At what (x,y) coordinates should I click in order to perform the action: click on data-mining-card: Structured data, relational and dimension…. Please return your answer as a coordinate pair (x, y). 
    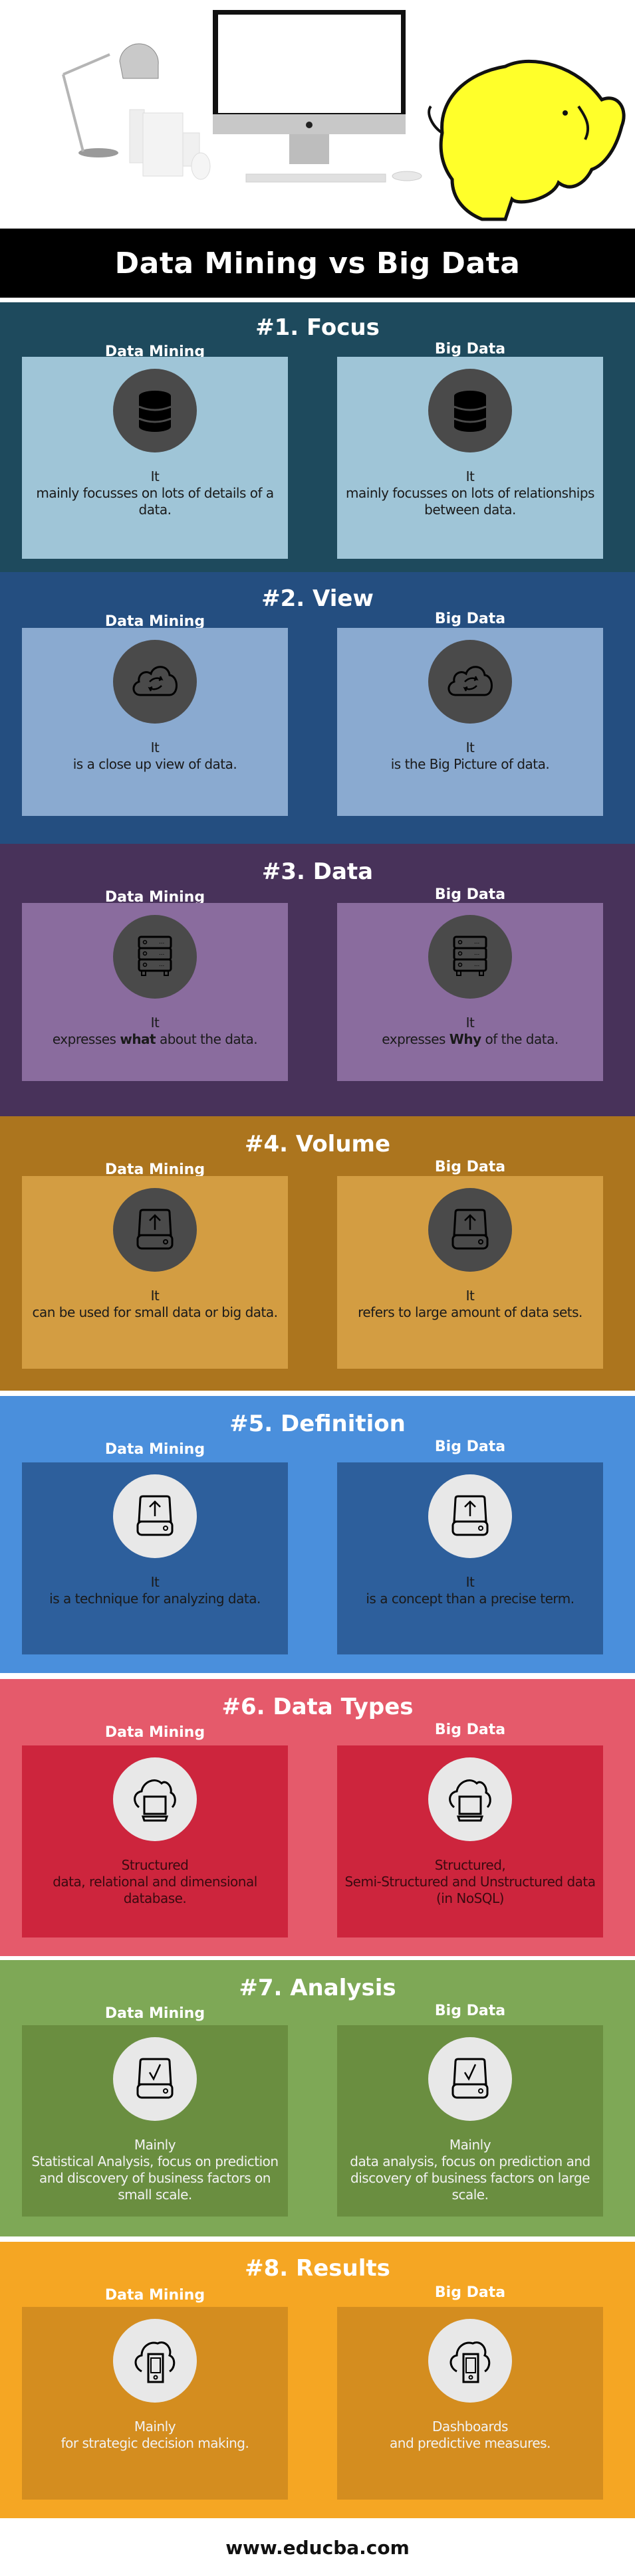
    Looking at the image, I should click on (155, 1841).